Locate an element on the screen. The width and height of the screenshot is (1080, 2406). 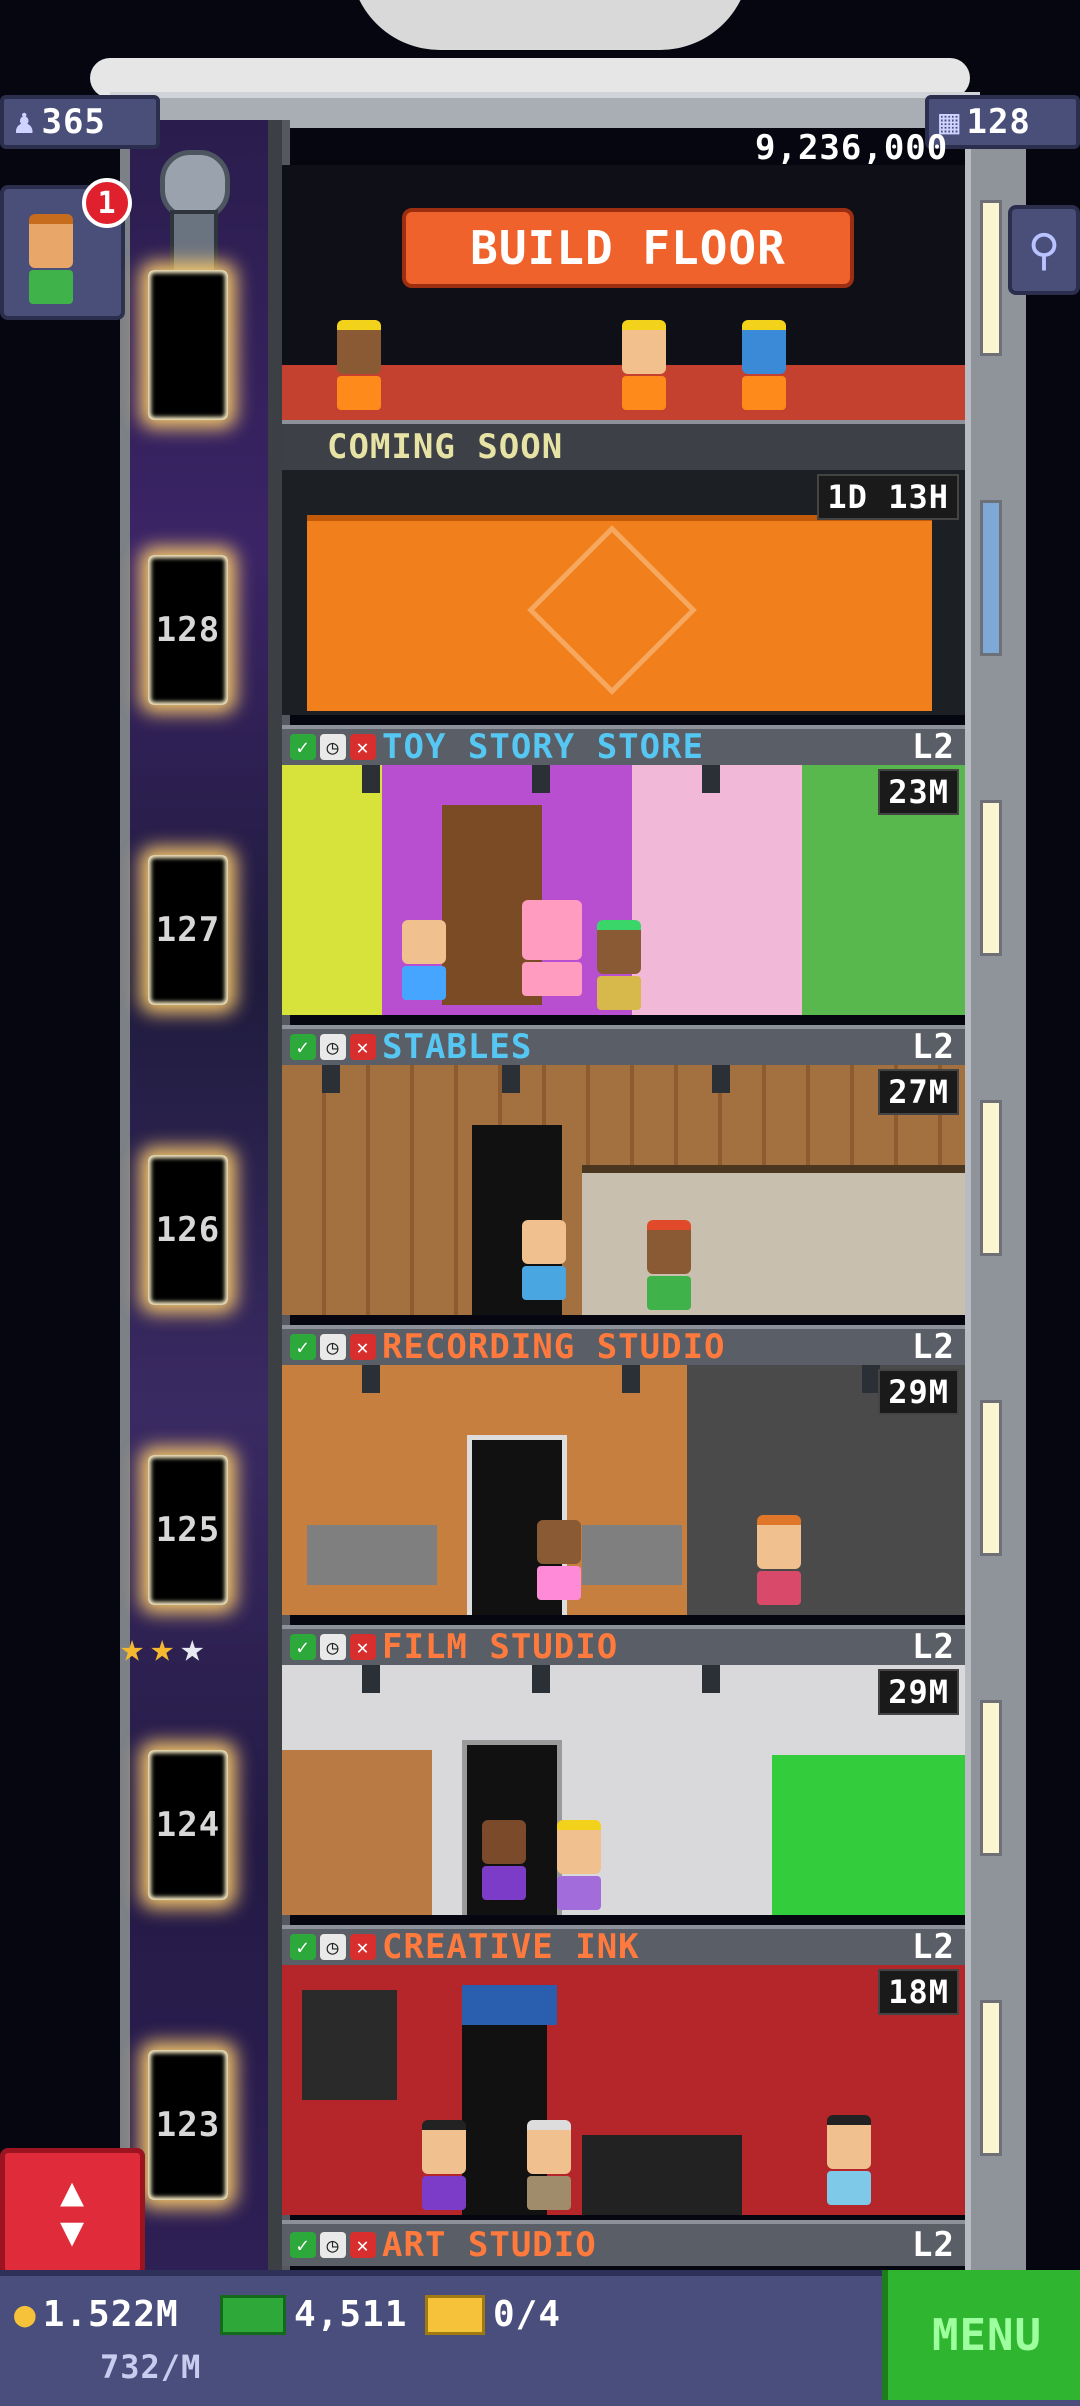
menu-button: MENU is located at coordinates (981, 2335).